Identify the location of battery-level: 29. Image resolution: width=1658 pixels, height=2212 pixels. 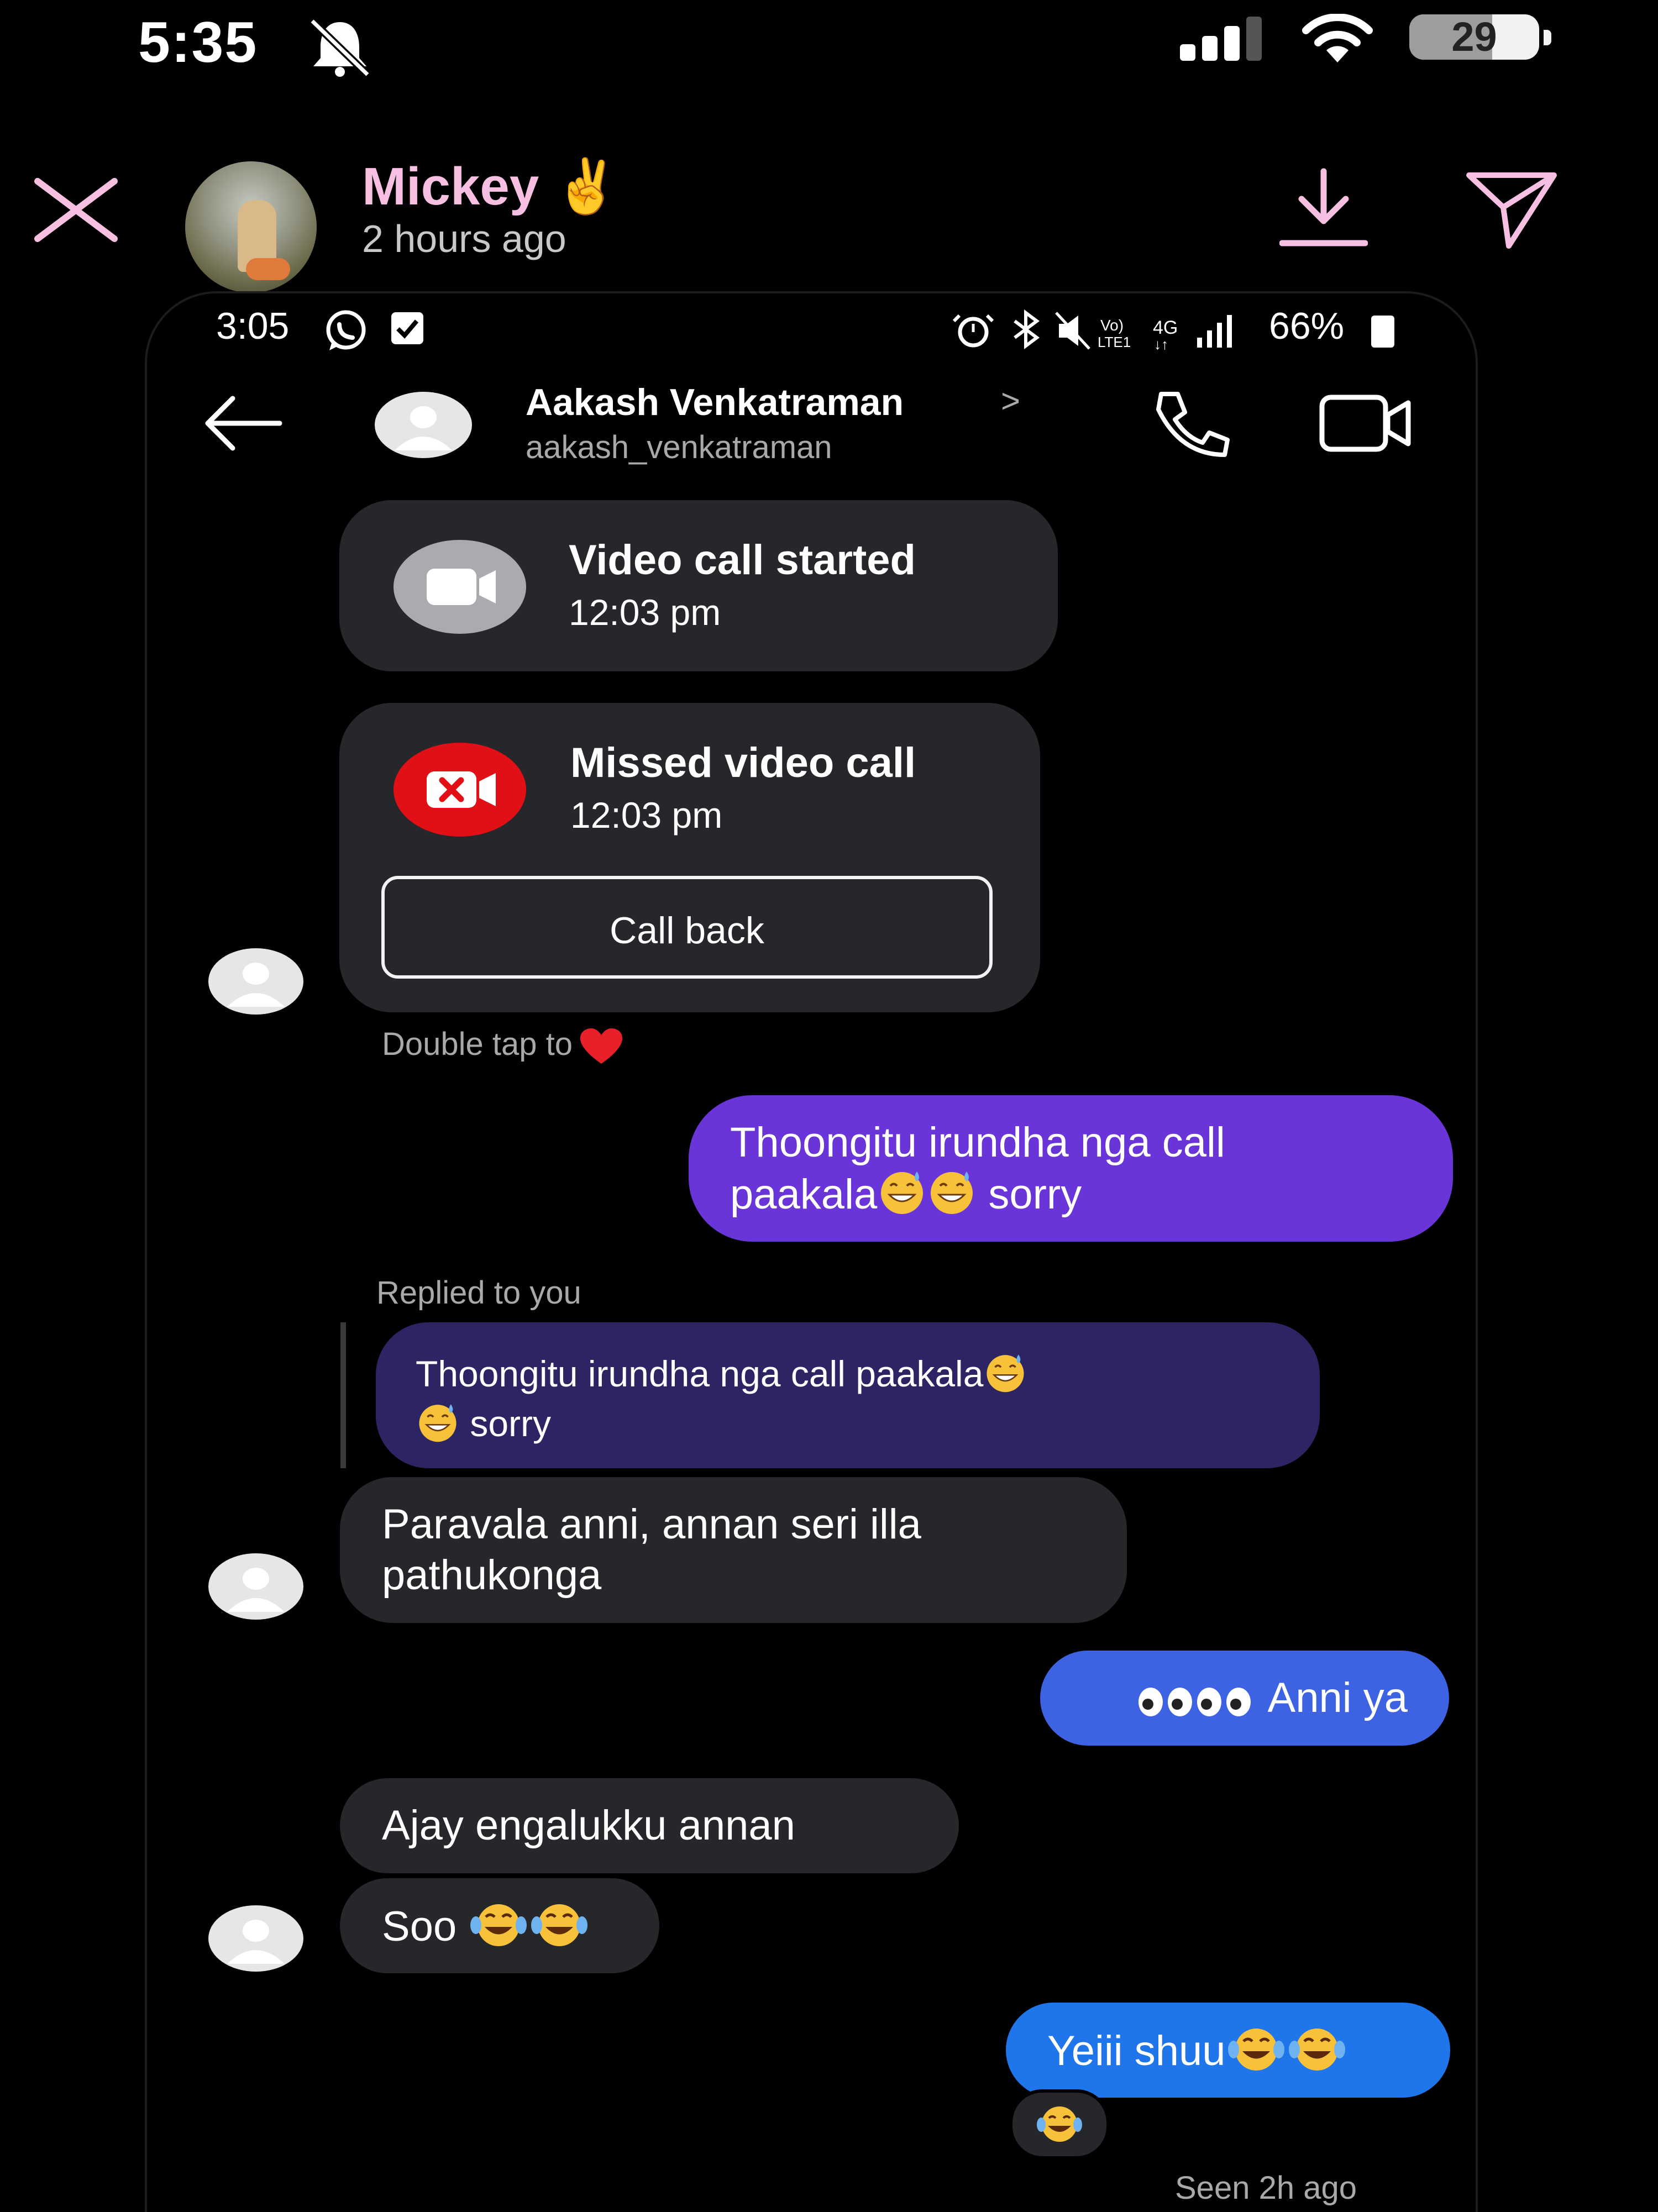
(1474, 37).